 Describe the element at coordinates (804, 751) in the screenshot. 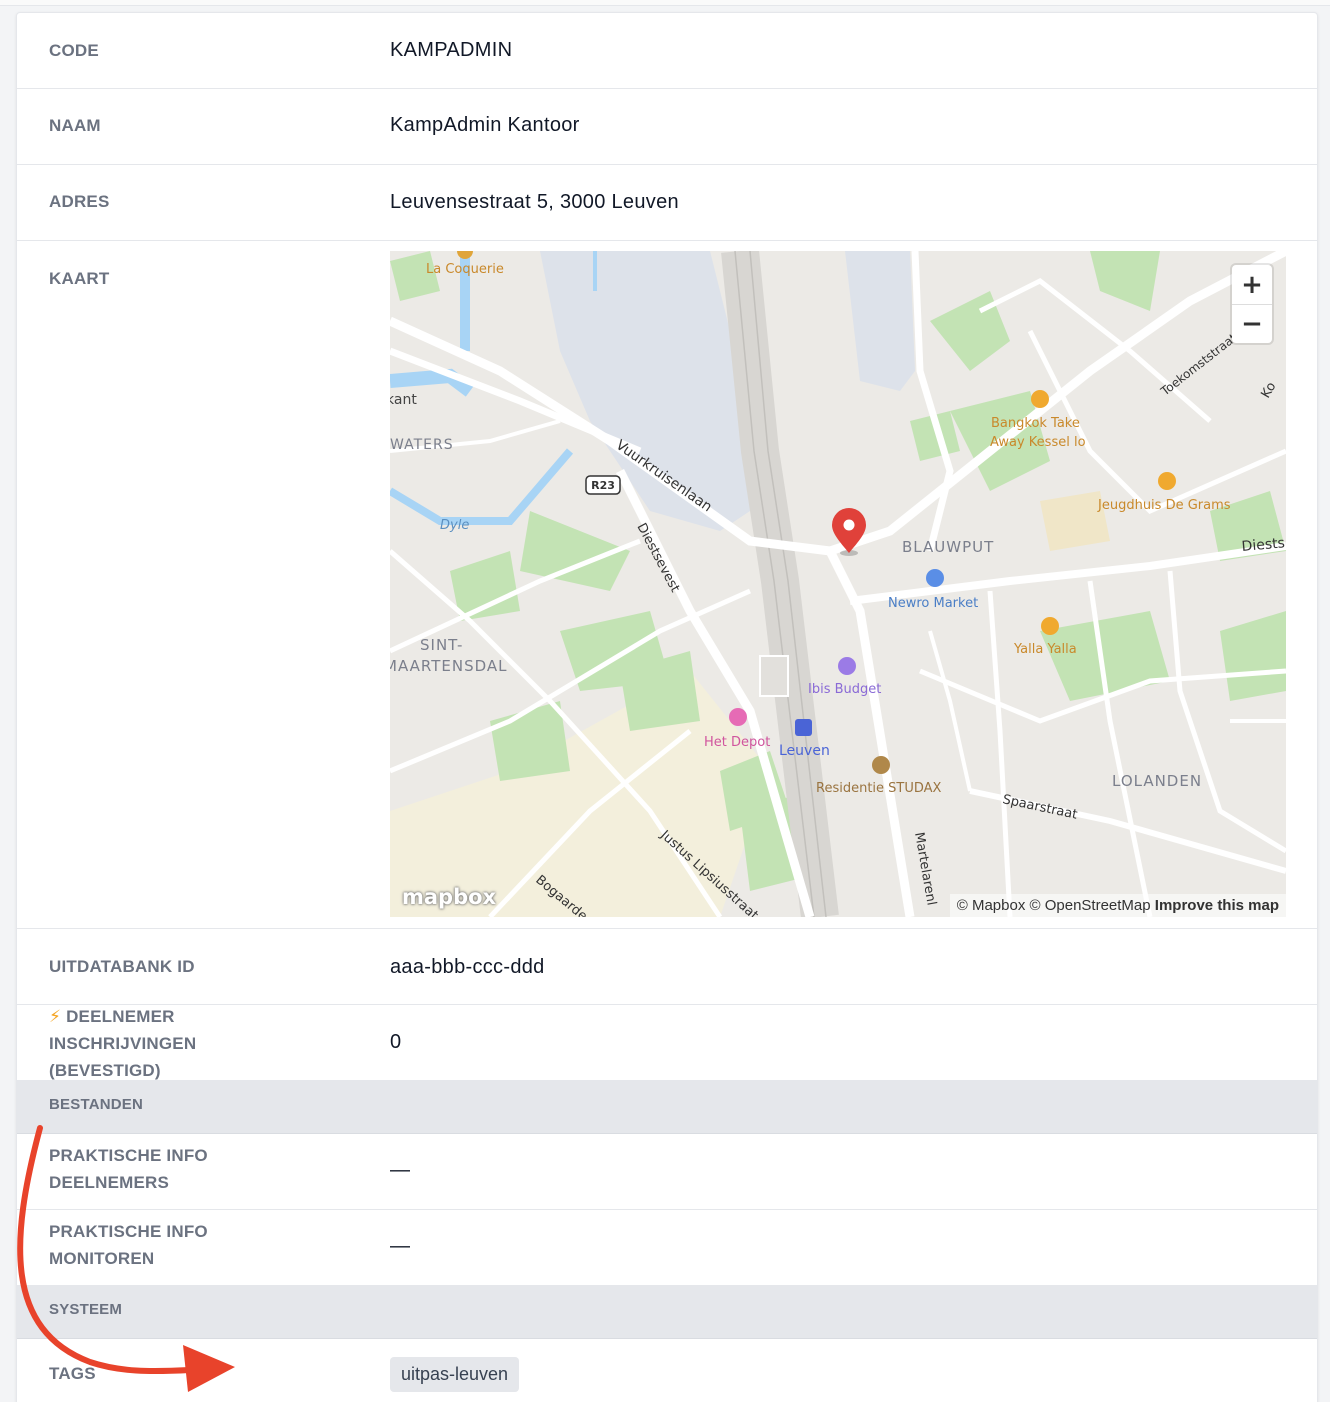

I see `map-label-leuven: Leuven` at that location.